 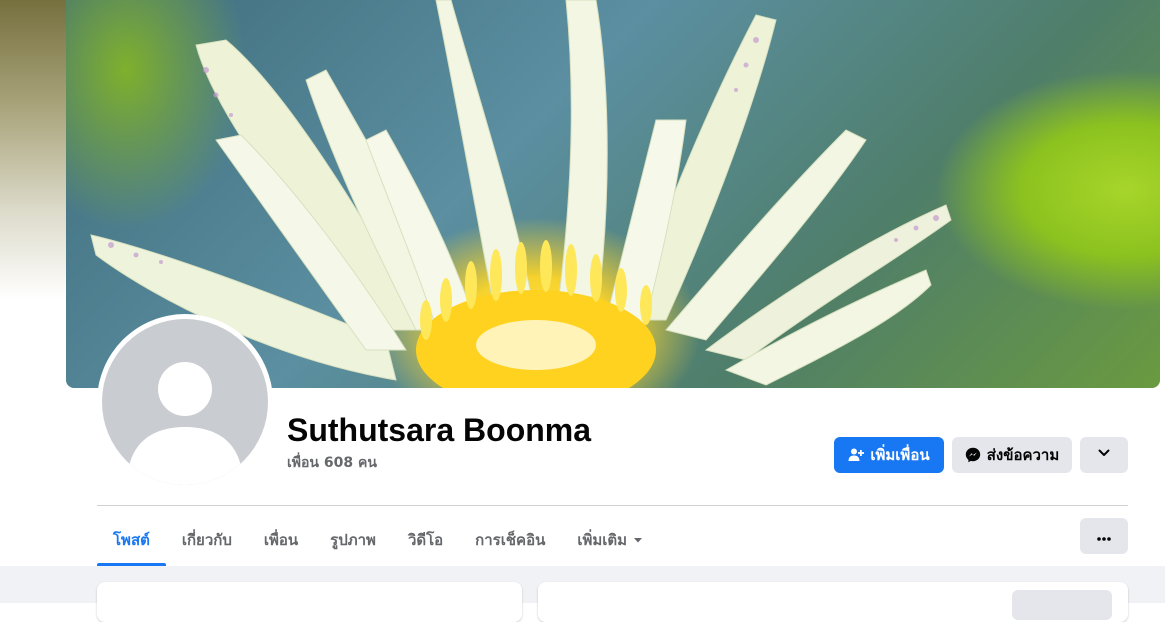 I want to click on tab-checkins-label: การเช็คอิน, so click(x=510, y=540).